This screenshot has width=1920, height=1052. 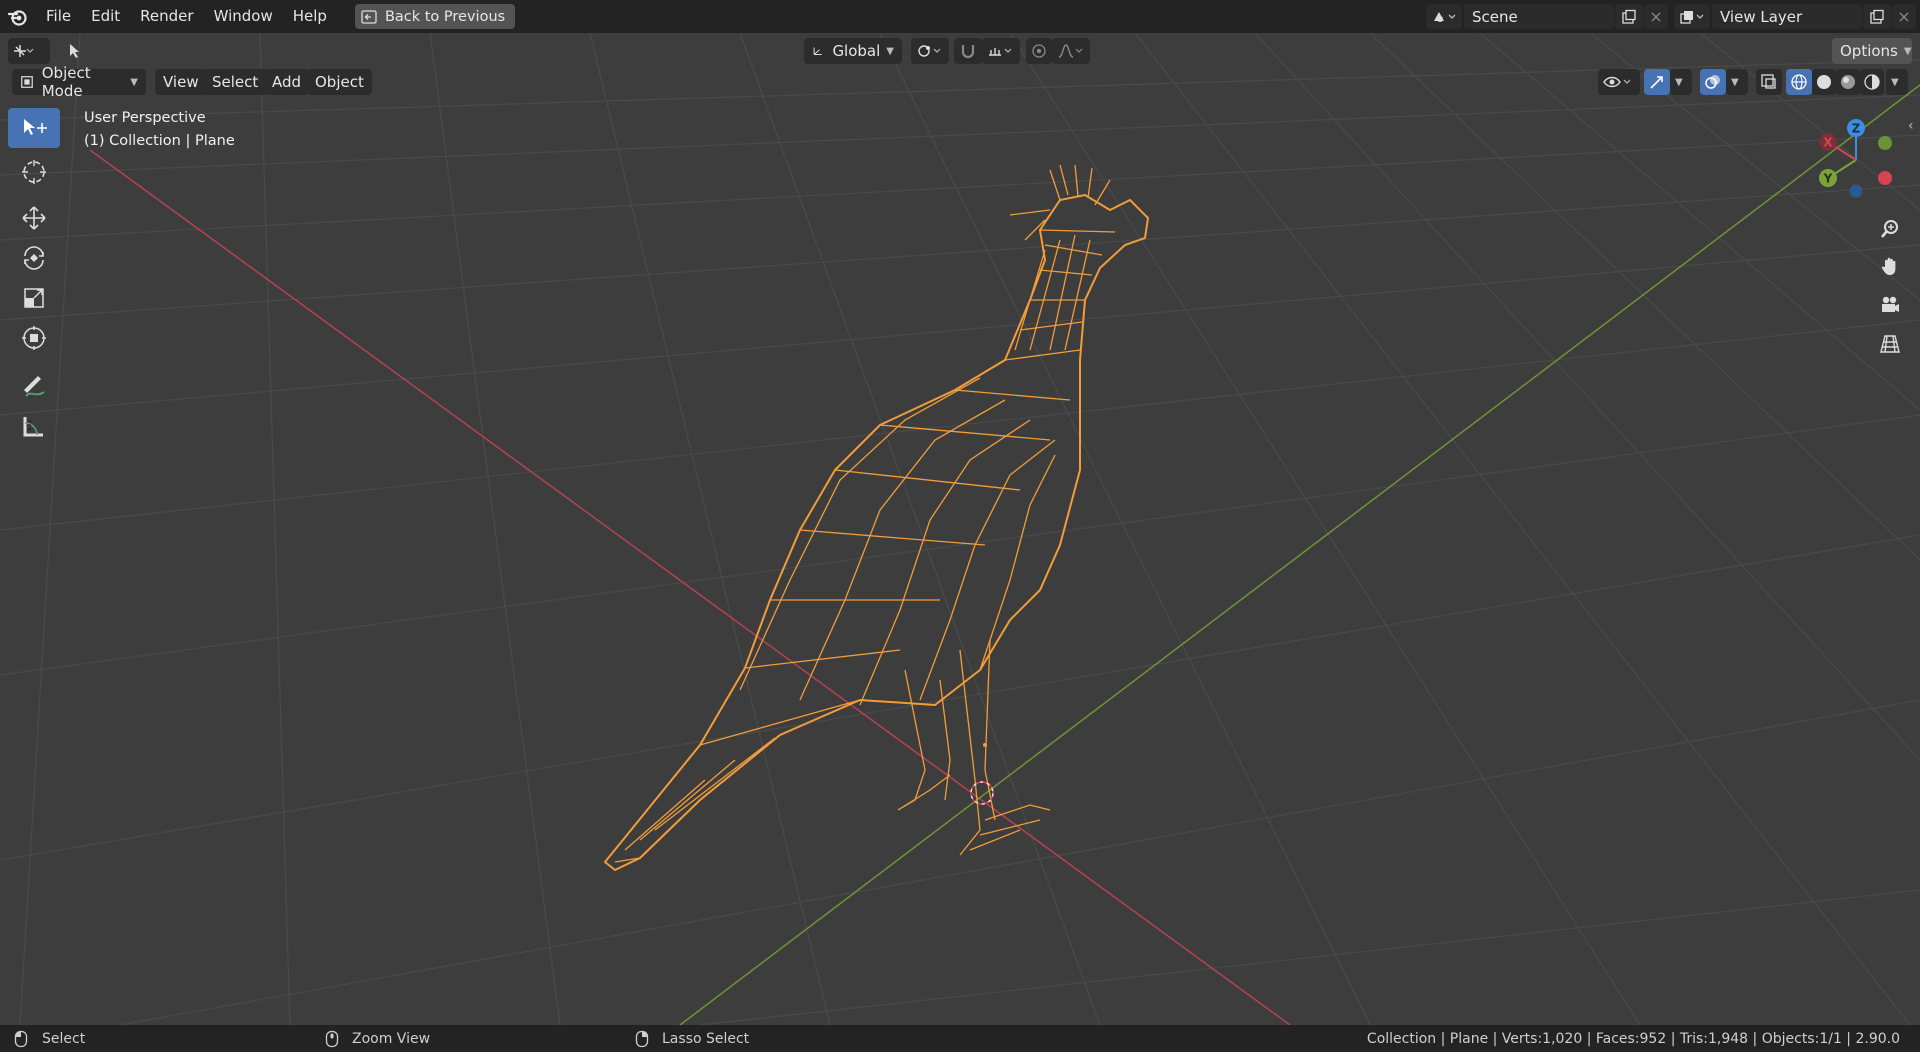 I want to click on tool-settings-header: Global ▼ Options ▼, so click(x=960, y=51).